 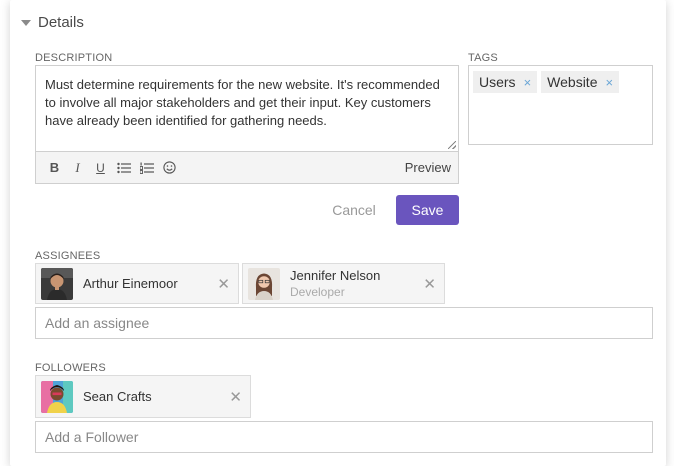 What do you see at coordinates (130, 283) in the screenshot?
I see `assignee-name: Arthur Einemoor` at bounding box center [130, 283].